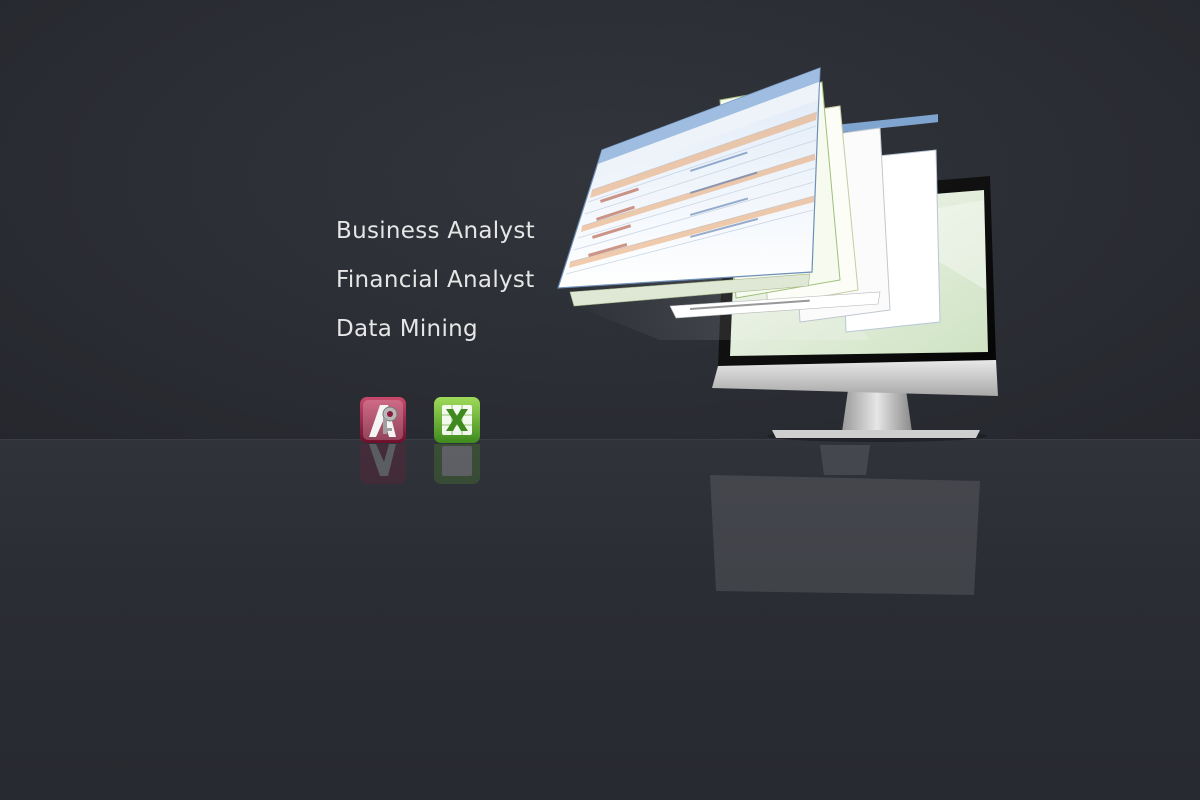 This screenshot has height=800, width=1200. What do you see at coordinates (855, 378) in the screenshot?
I see `monitor-chin` at bounding box center [855, 378].